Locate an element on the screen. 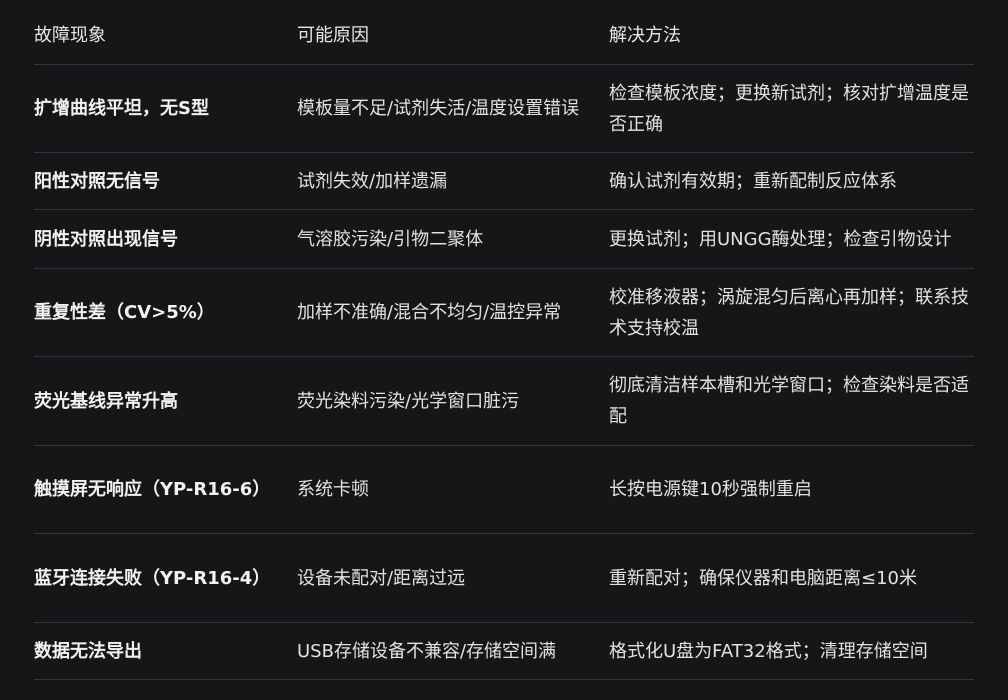 The image size is (1008, 700). symptom-cell: 重复性差（CV>5%） is located at coordinates (124, 312).